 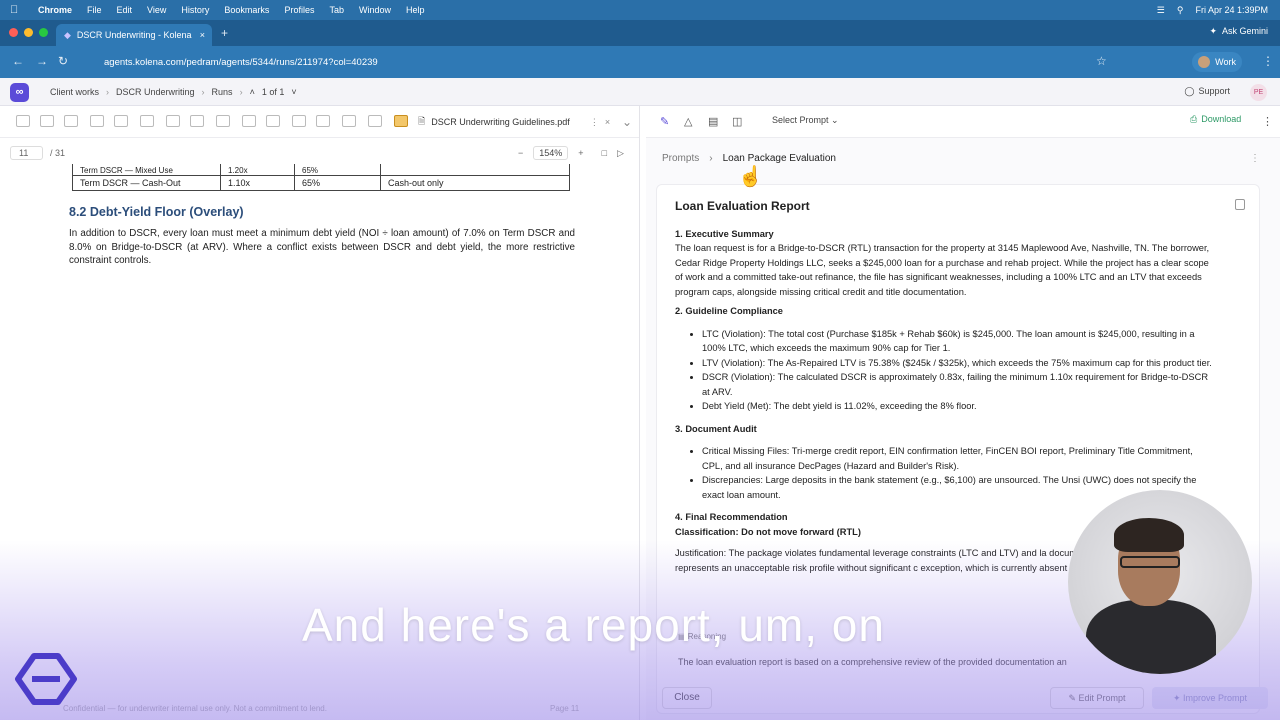 I want to click on menu-profiles: Profiles, so click(x=299, y=10).